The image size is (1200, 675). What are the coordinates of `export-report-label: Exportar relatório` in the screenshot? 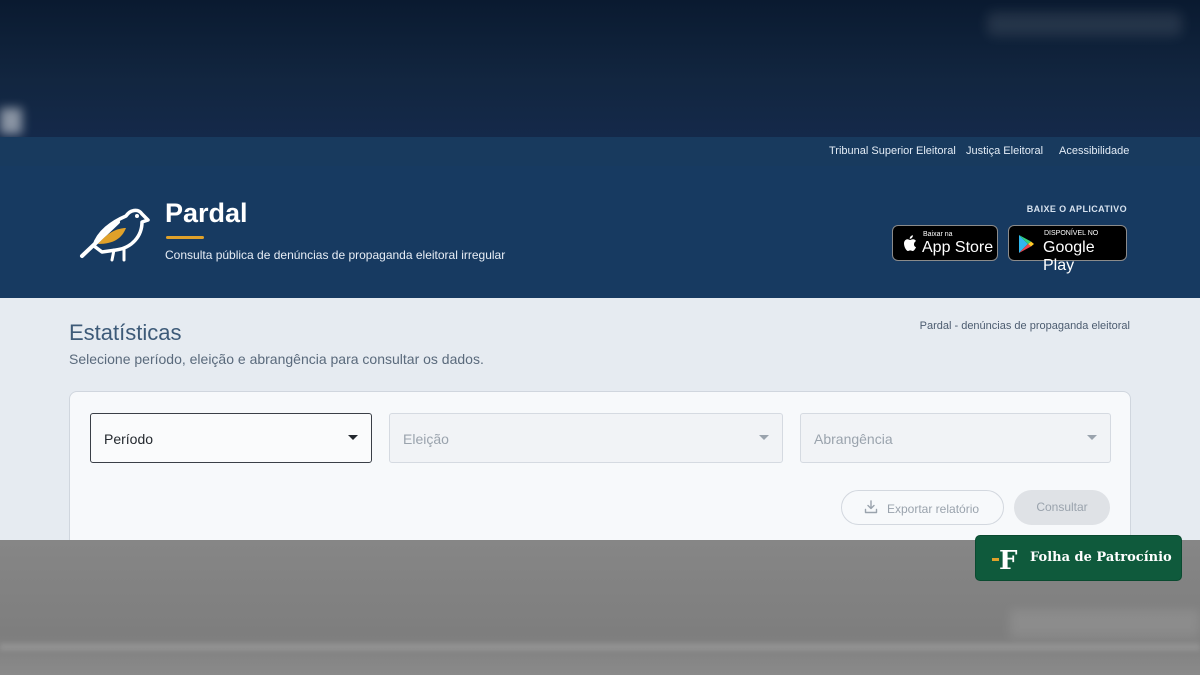 It's located at (933, 509).